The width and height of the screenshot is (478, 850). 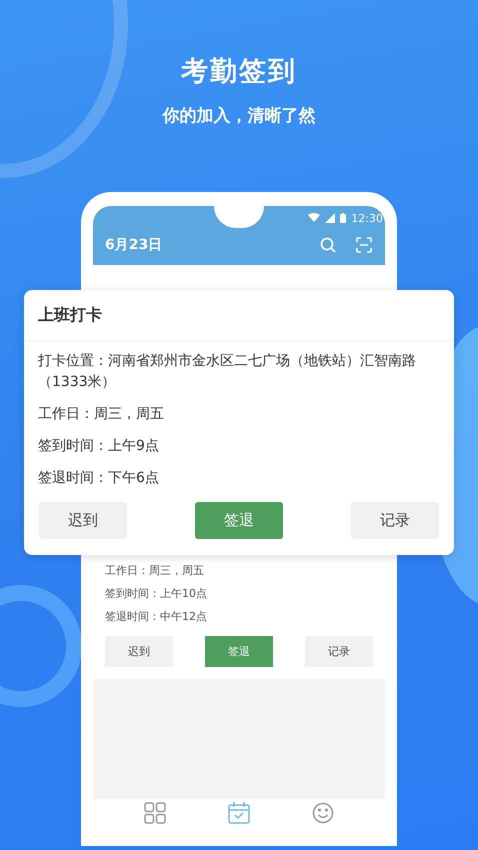 What do you see at coordinates (99, 478) in the screenshot?
I see `detail-text: 签退时间：下午6点` at bounding box center [99, 478].